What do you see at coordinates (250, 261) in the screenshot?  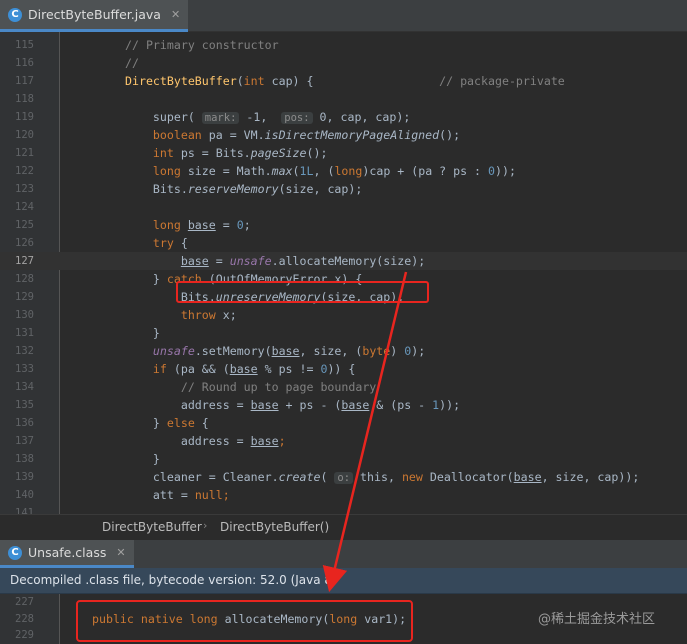 I see `code-token: unsafe` at bounding box center [250, 261].